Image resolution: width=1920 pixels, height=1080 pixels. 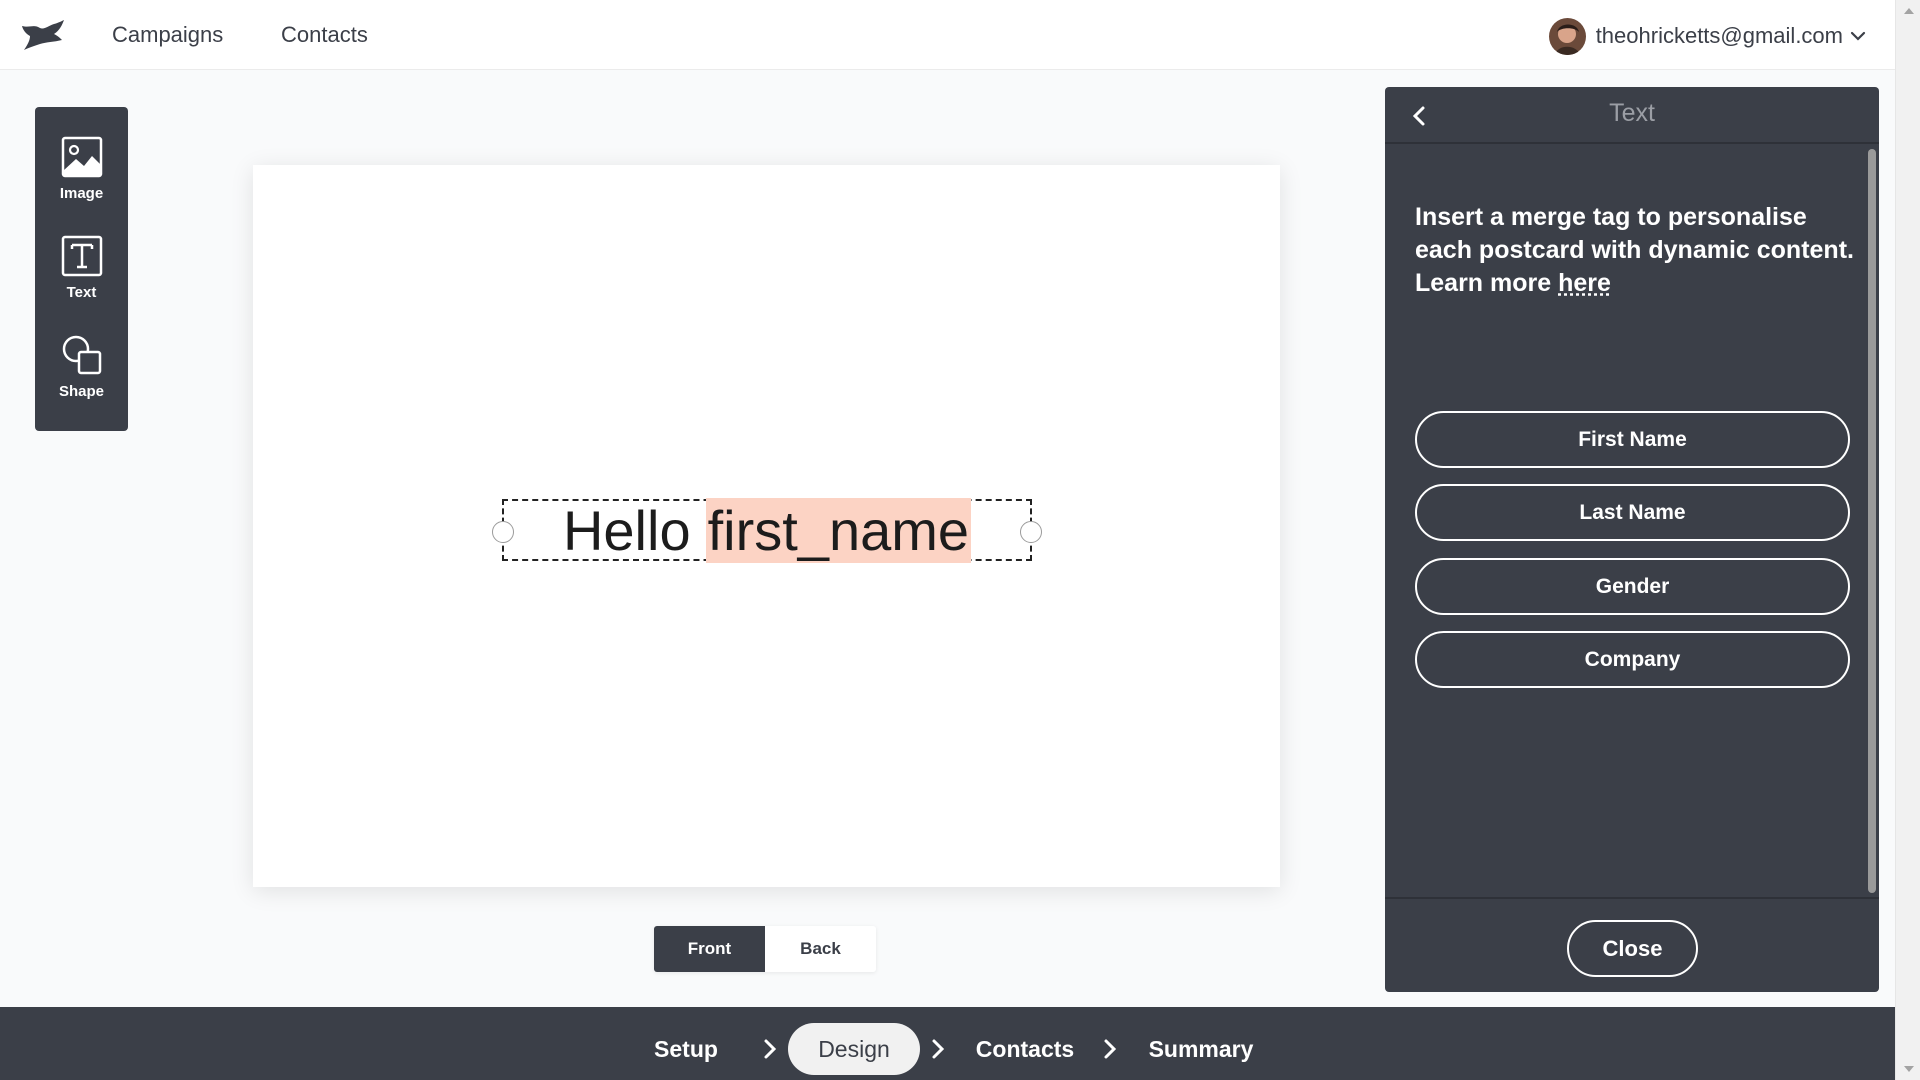 I want to click on side-toggle: Front Back, so click(x=765, y=949).